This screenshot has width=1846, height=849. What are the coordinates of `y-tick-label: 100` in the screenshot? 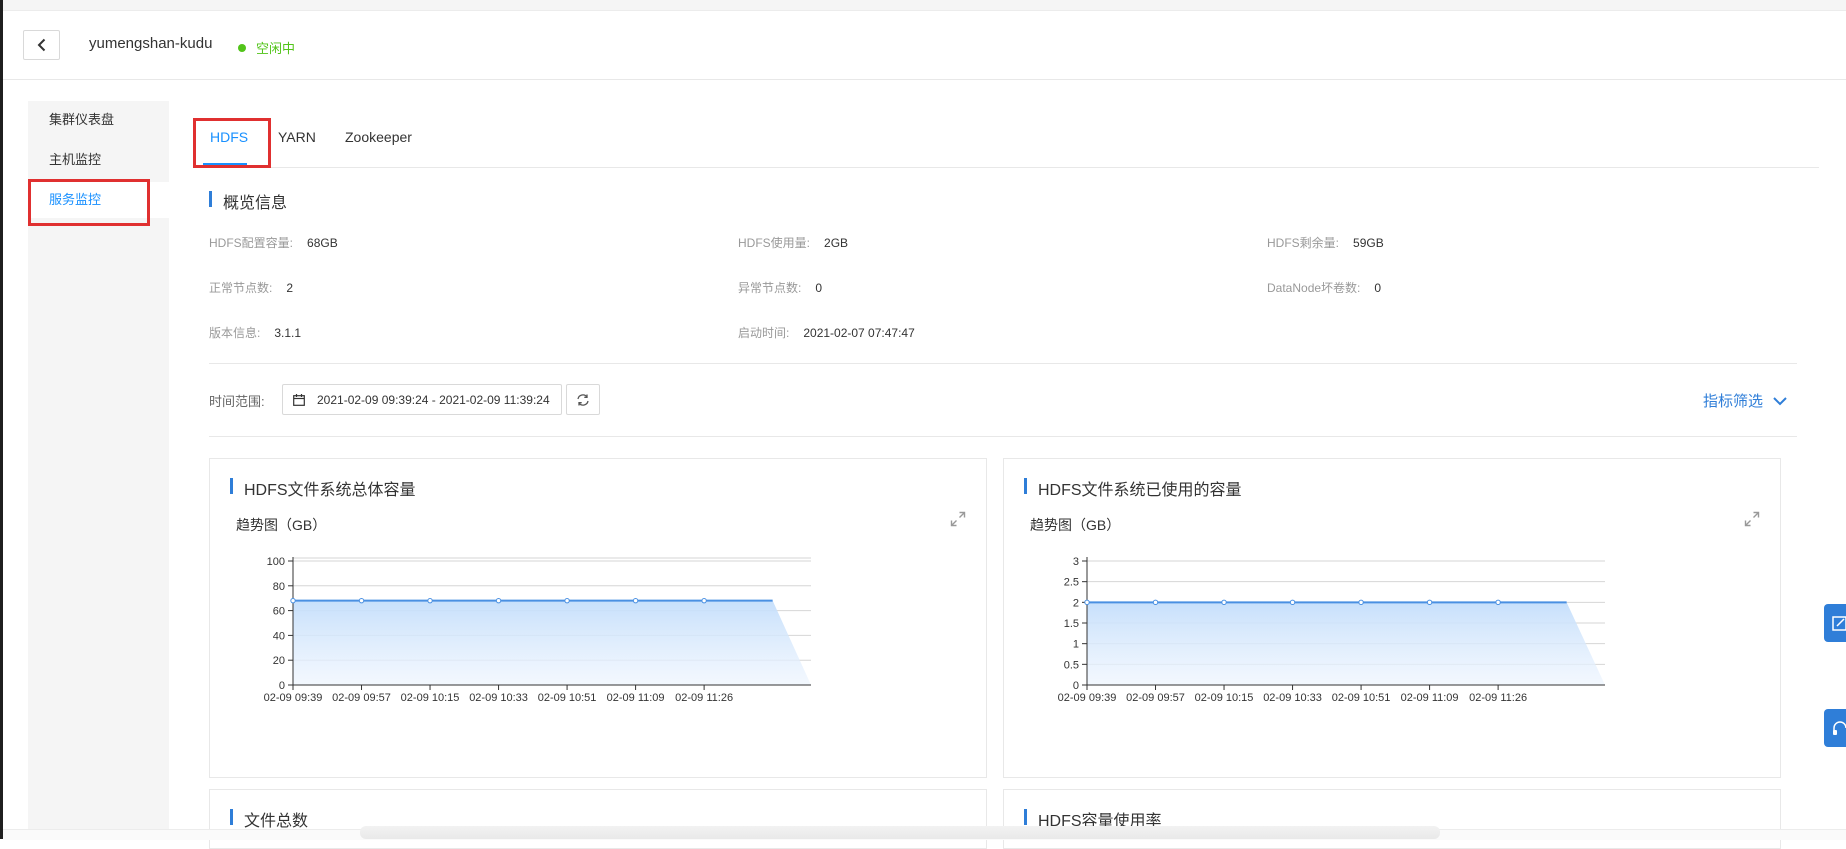 It's located at (276, 562).